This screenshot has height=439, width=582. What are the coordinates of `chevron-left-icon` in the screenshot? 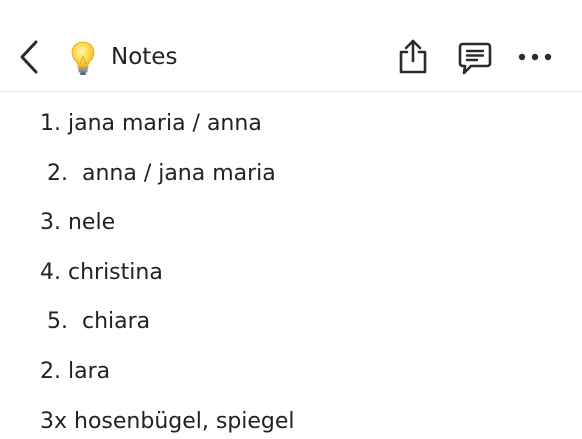 It's located at (29, 57).